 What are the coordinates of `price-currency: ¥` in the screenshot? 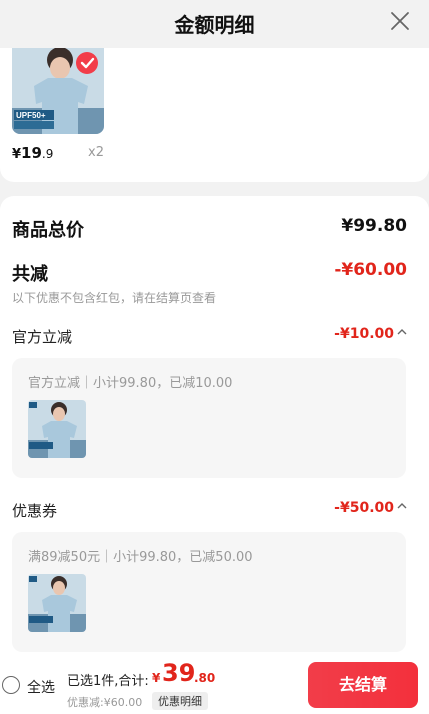 It's located at (17, 154).